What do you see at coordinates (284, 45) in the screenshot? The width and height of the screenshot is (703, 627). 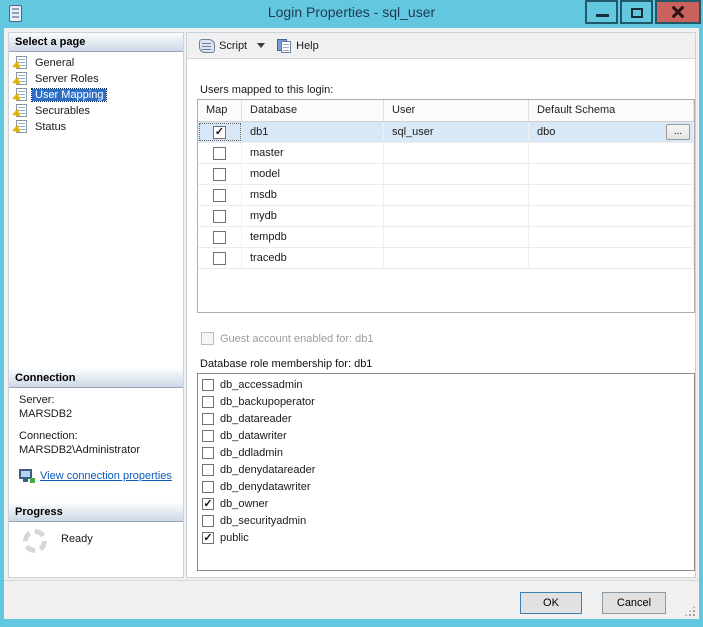 I see `help-icon` at bounding box center [284, 45].